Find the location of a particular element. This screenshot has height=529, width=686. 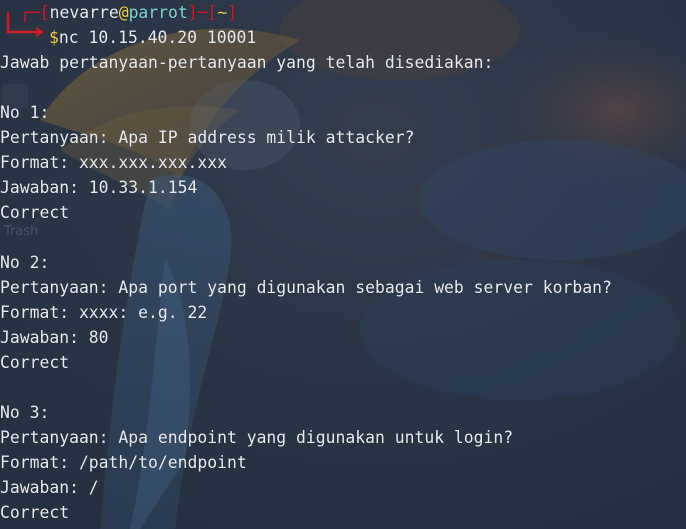

question-1-answer: Jawaban: 10.33.1.154 is located at coordinates (99, 187).